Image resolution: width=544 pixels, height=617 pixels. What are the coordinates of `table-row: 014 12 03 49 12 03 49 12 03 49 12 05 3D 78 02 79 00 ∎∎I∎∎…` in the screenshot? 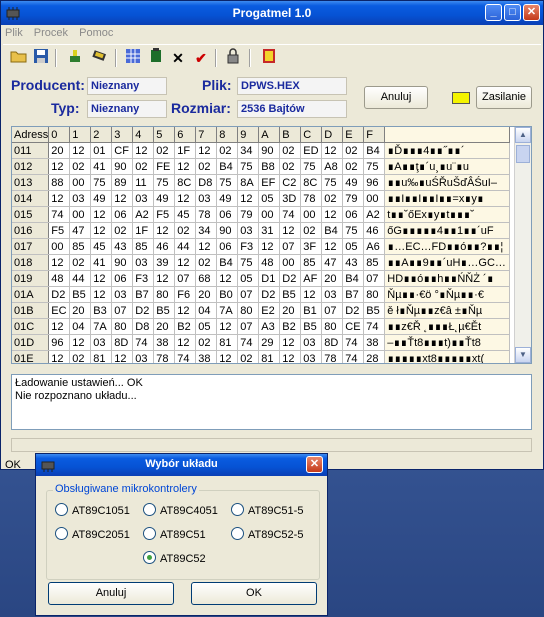 It's located at (261, 198).